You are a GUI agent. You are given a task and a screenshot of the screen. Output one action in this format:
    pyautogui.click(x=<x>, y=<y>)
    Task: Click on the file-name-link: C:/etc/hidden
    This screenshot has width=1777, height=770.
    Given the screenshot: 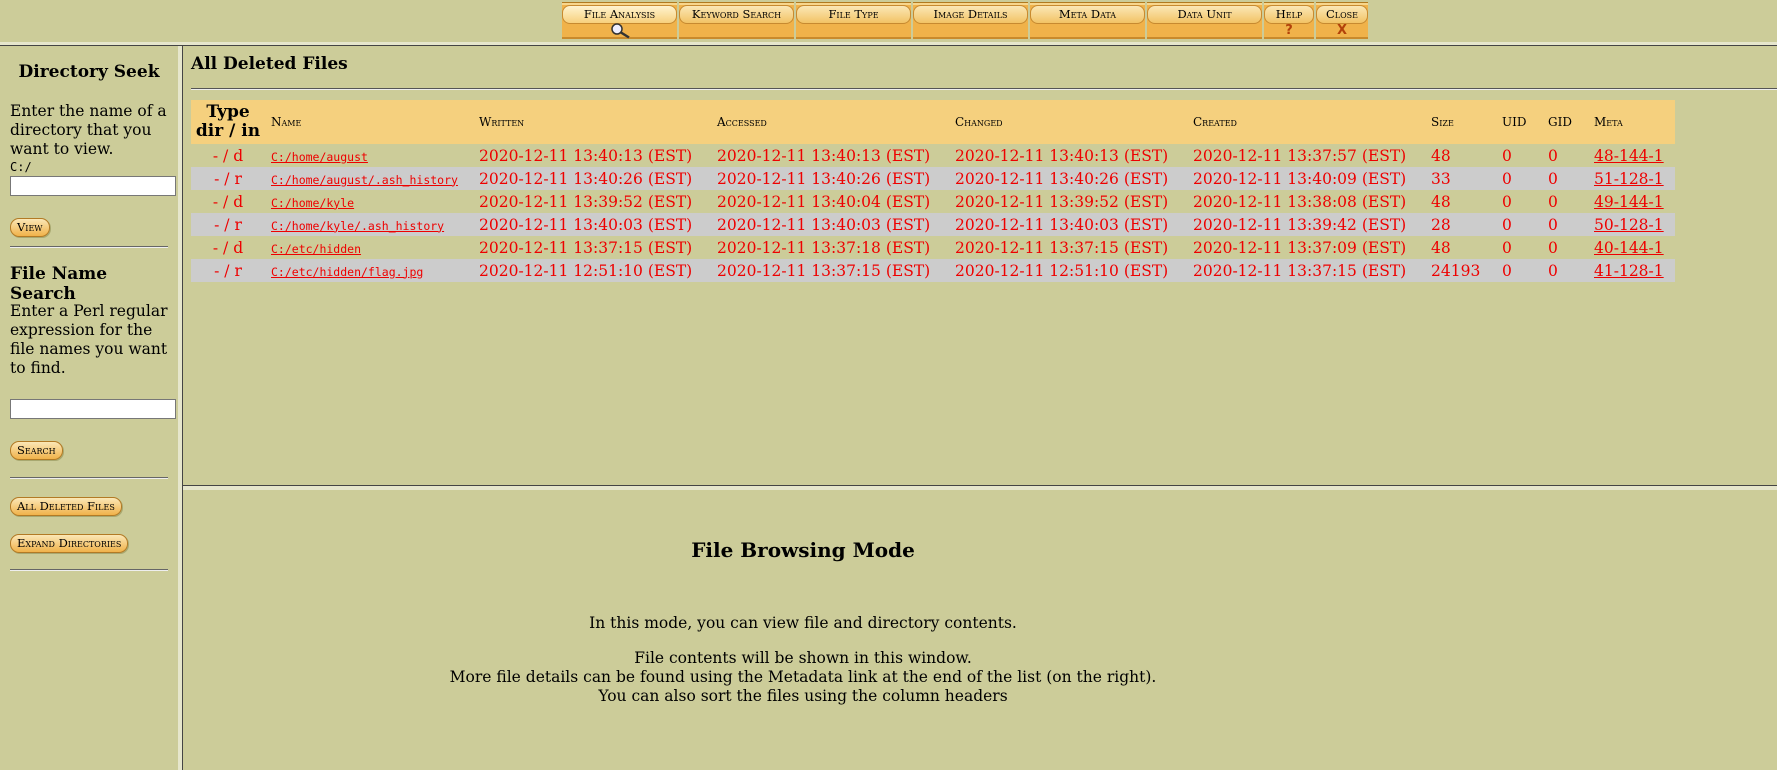 What is the action you would take?
    pyautogui.click(x=316, y=249)
    